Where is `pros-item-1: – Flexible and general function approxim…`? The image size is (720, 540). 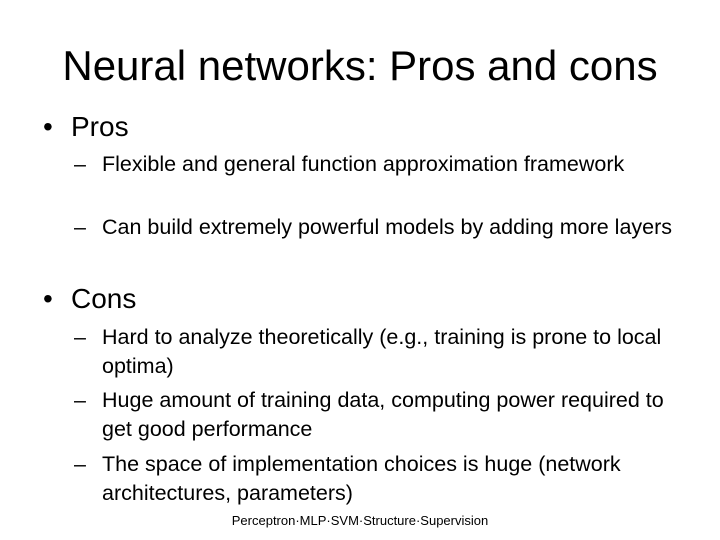
pros-item-1: – Flexible and general function approxim… is located at coordinates (379, 164).